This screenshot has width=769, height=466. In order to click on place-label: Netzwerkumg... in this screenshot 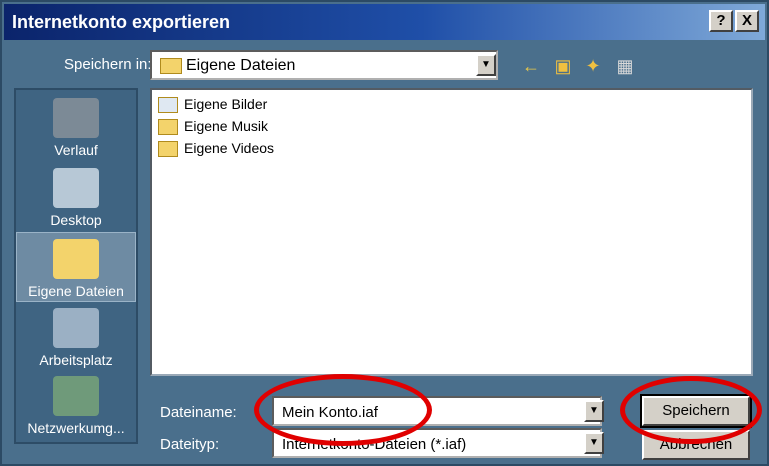, I will do `click(76, 428)`.